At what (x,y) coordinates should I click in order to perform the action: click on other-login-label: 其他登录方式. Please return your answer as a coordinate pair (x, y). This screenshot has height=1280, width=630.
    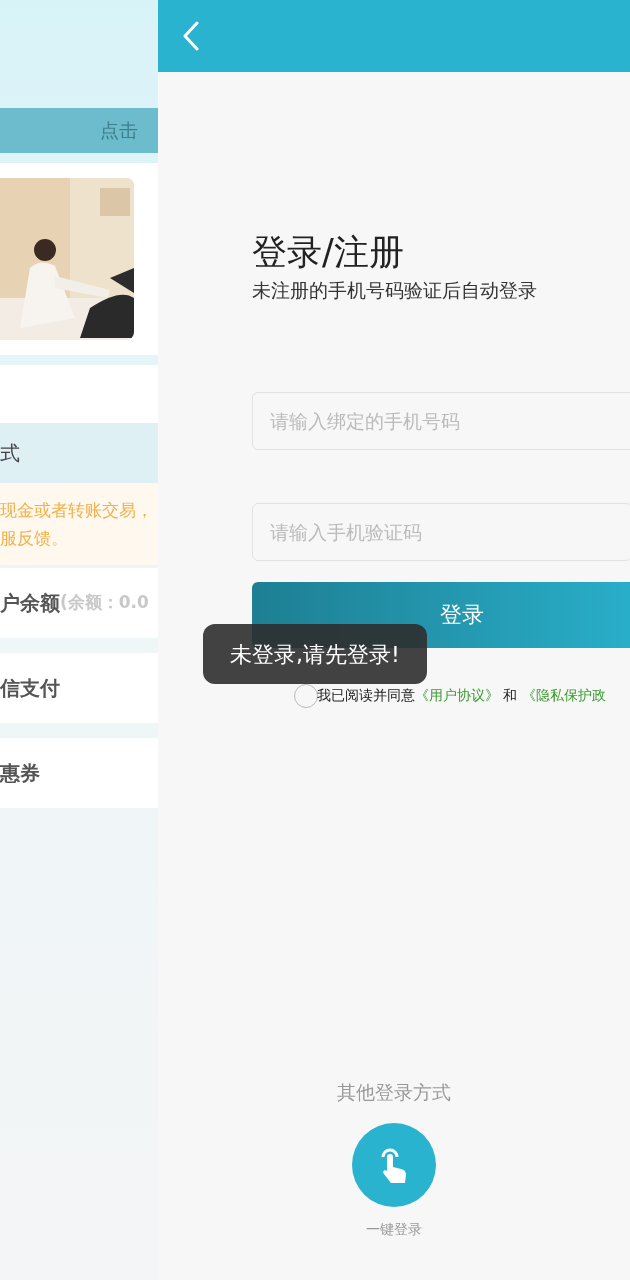
    Looking at the image, I should click on (394, 1092).